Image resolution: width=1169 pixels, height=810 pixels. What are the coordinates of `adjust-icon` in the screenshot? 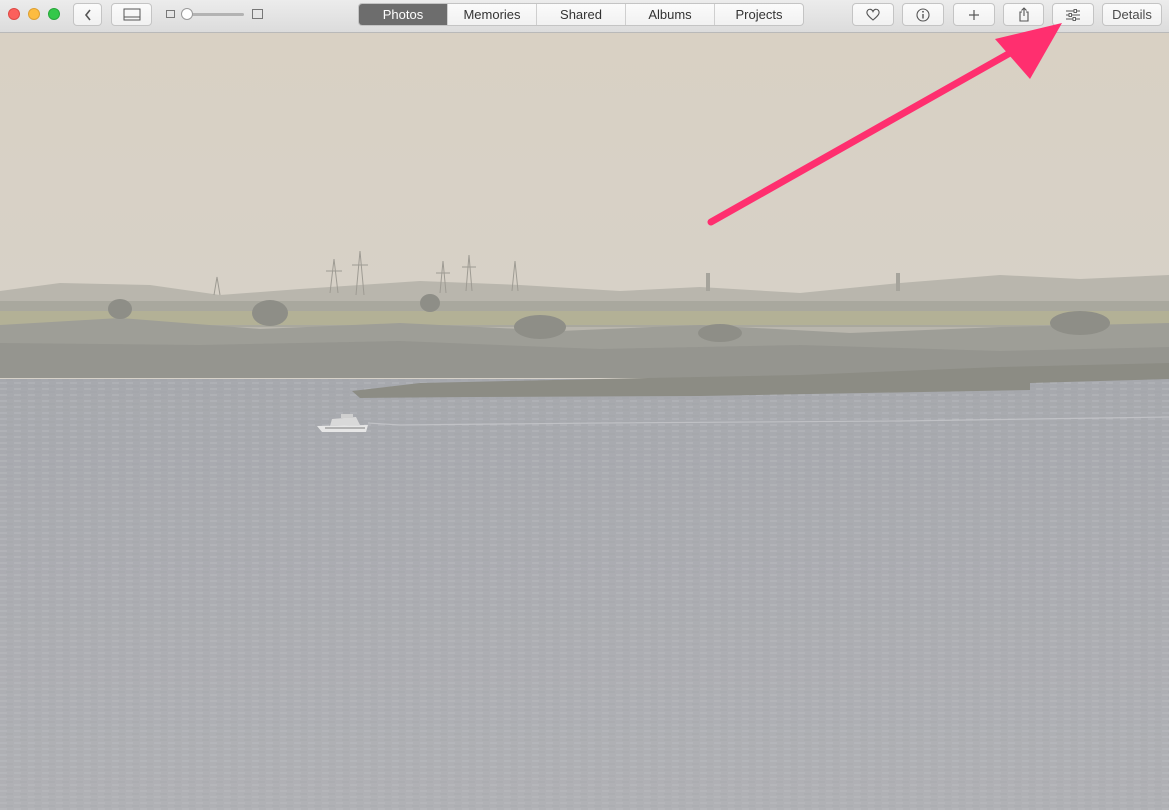 It's located at (1073, 14).